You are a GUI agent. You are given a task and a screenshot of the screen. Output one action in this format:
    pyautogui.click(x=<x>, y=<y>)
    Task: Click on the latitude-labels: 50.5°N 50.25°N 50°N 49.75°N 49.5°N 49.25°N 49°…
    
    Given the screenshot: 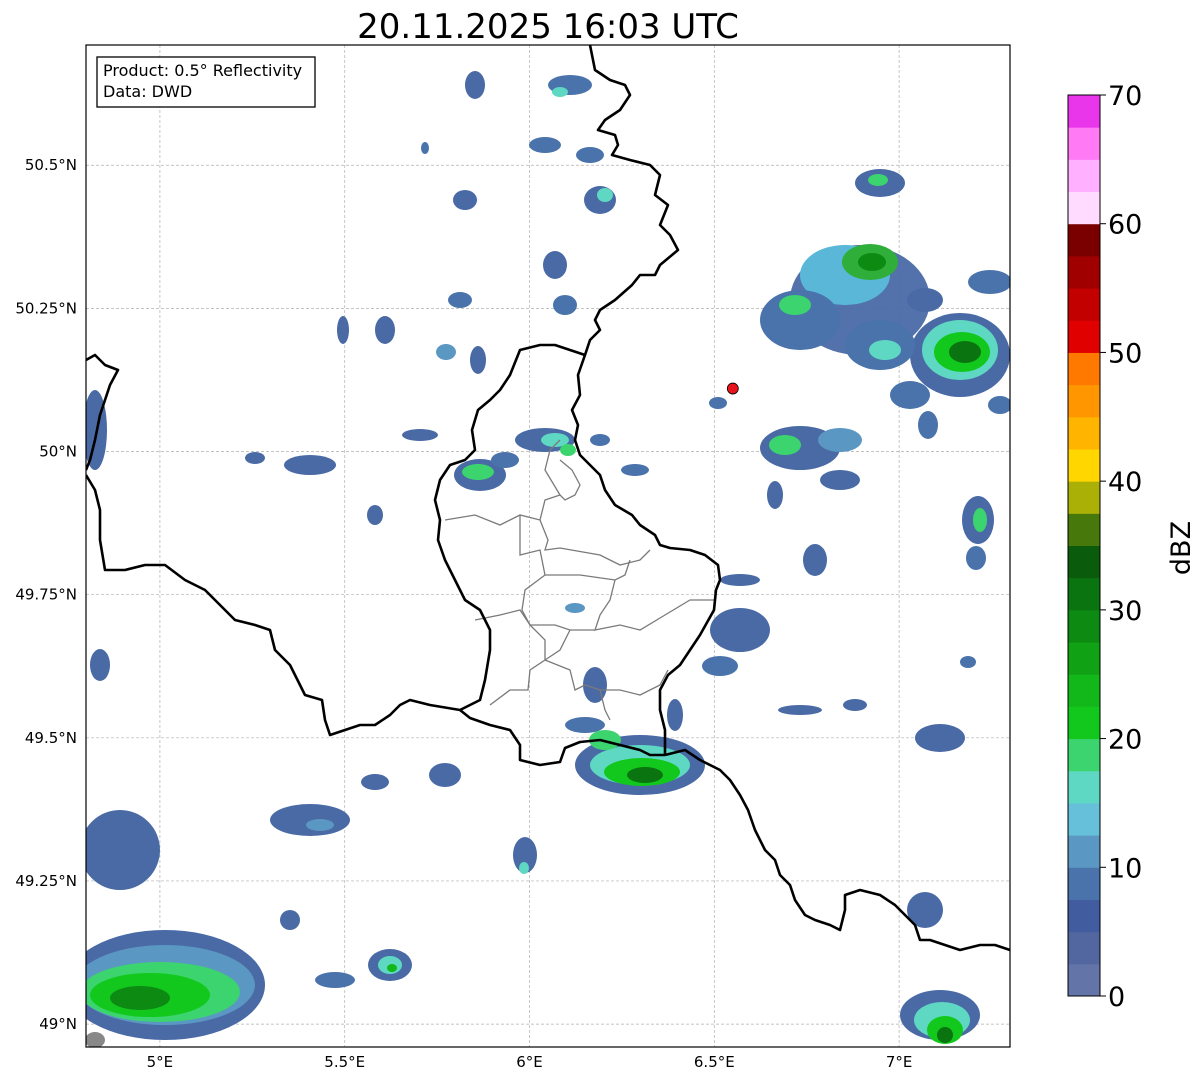 What is the action you would take?
    pyautogui.click(x=46, y=594)
    